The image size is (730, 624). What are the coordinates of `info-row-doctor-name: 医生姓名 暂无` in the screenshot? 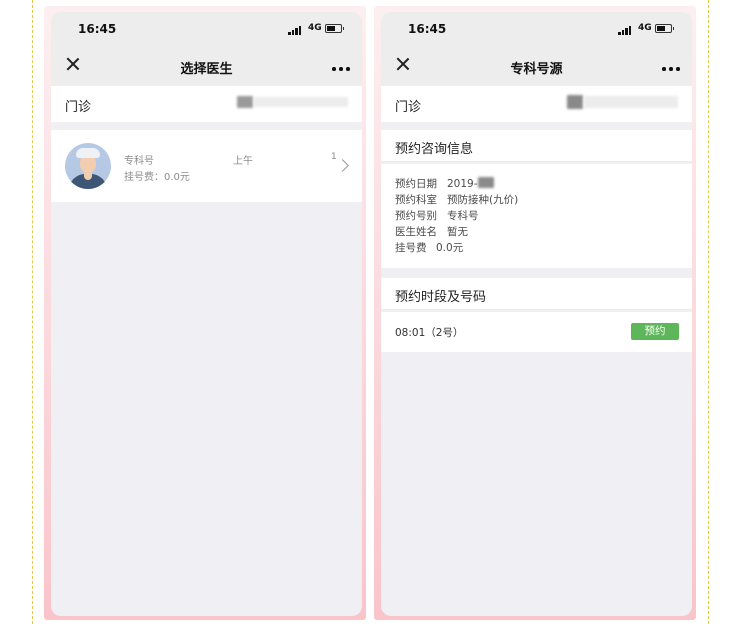 It's located at (431, 231).